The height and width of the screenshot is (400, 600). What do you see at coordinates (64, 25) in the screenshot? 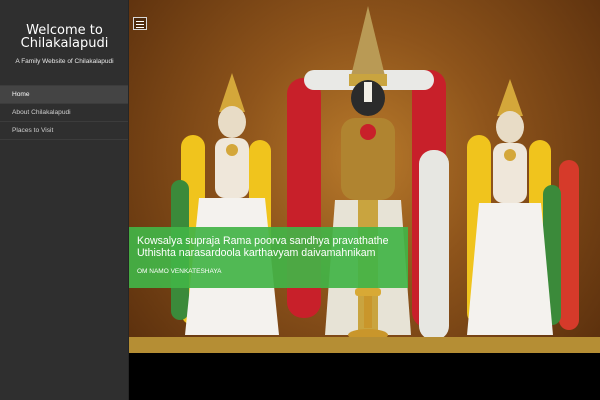
I see `site-title: Welcome to Chilakalapudi` at bounding box center [64, 25].